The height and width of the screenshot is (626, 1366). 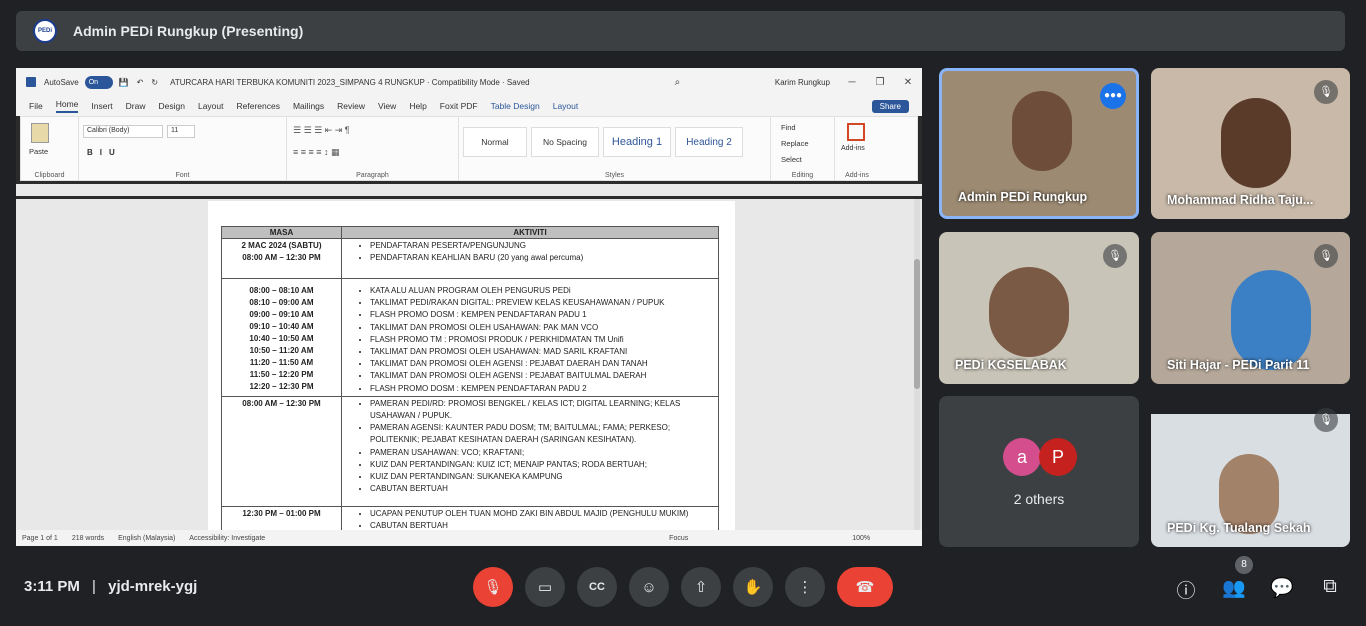 I want to click on font-format-buttons: BIU, so click(x=104, y=152).